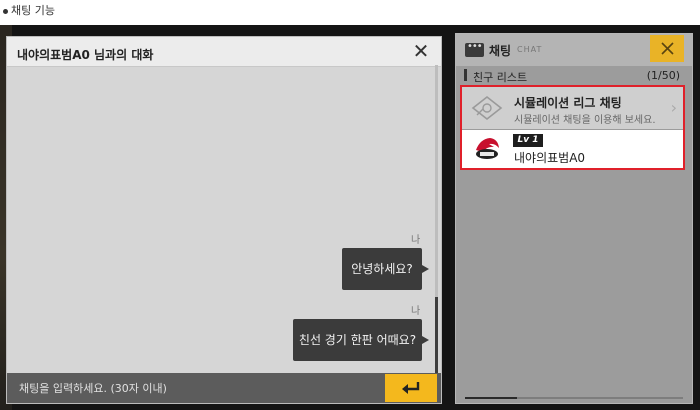 The height and width of the screenshot is (410, 700). I want to click on friend-list-header: 친구 리스트 (1/50), so click(574, 76).